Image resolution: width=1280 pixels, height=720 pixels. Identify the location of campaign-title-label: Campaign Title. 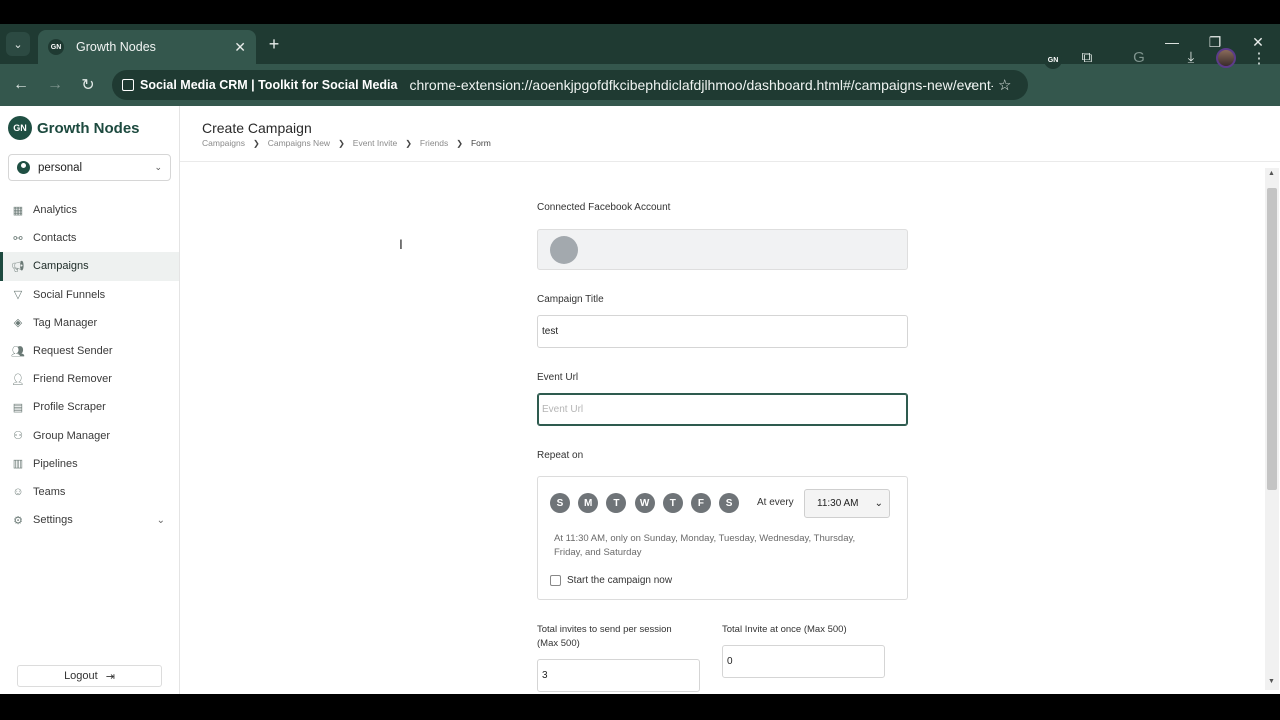
(570, 299).